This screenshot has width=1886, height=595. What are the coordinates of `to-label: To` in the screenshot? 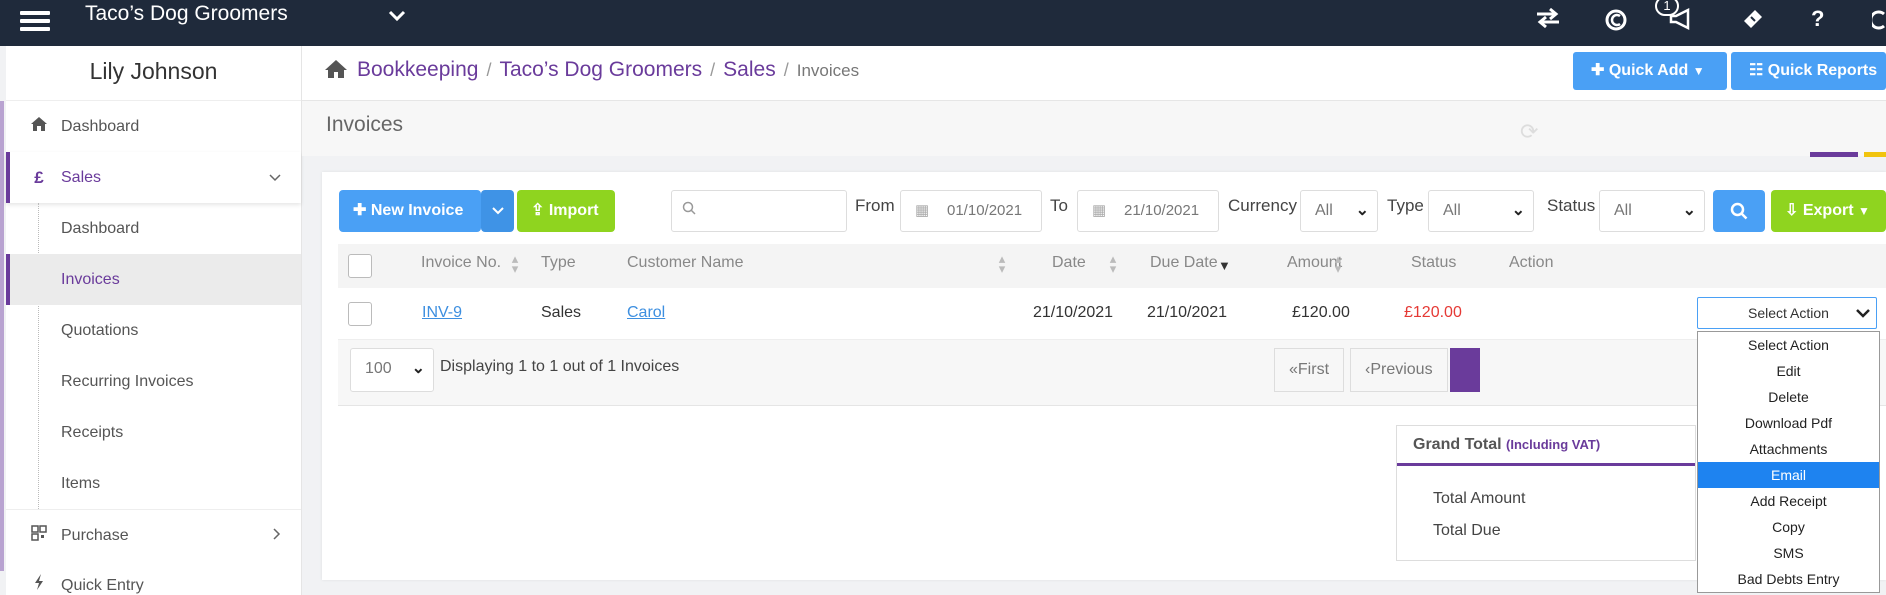 It's located at (1059, 205).